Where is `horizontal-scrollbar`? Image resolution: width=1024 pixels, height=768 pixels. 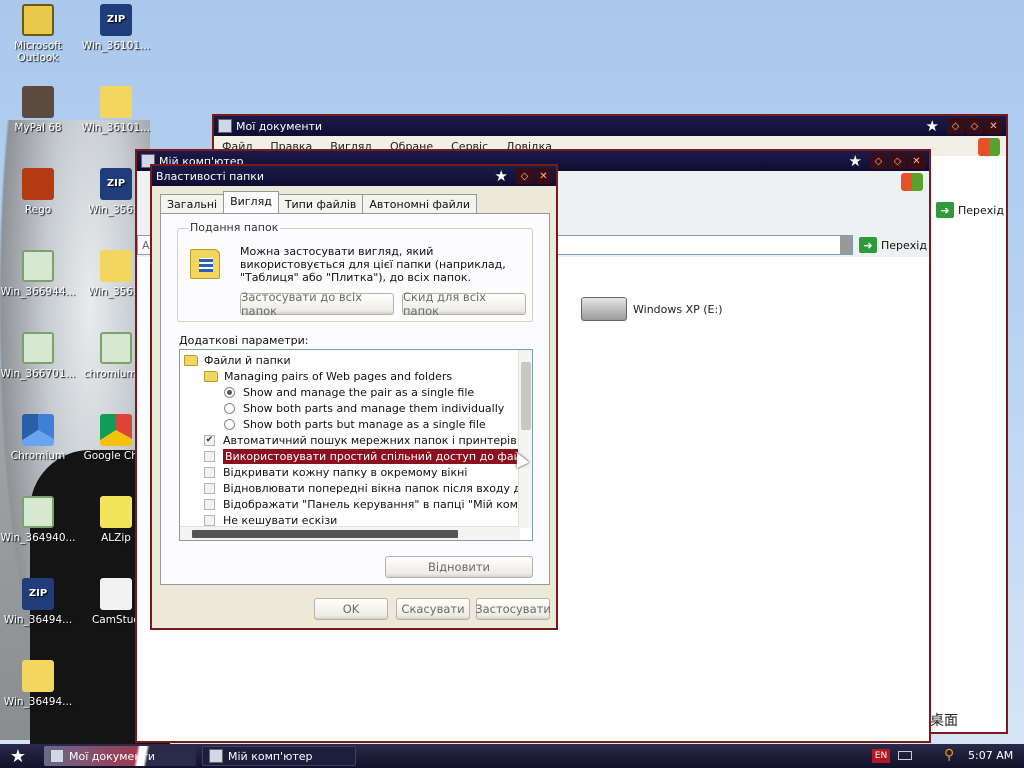
horizontal-scrollbar is located at coordinates (350, 533).